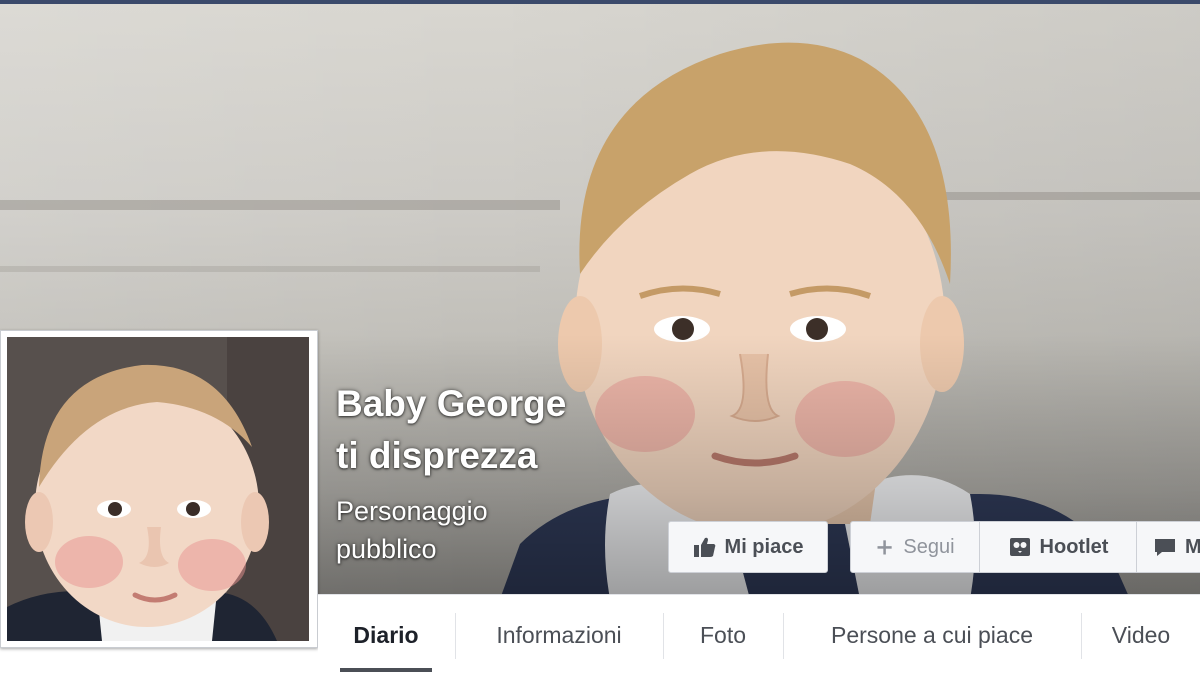 Image resolution: width=1200 pixels, height=675 pixels. I want to click on profile-picture, so click(159, 489).